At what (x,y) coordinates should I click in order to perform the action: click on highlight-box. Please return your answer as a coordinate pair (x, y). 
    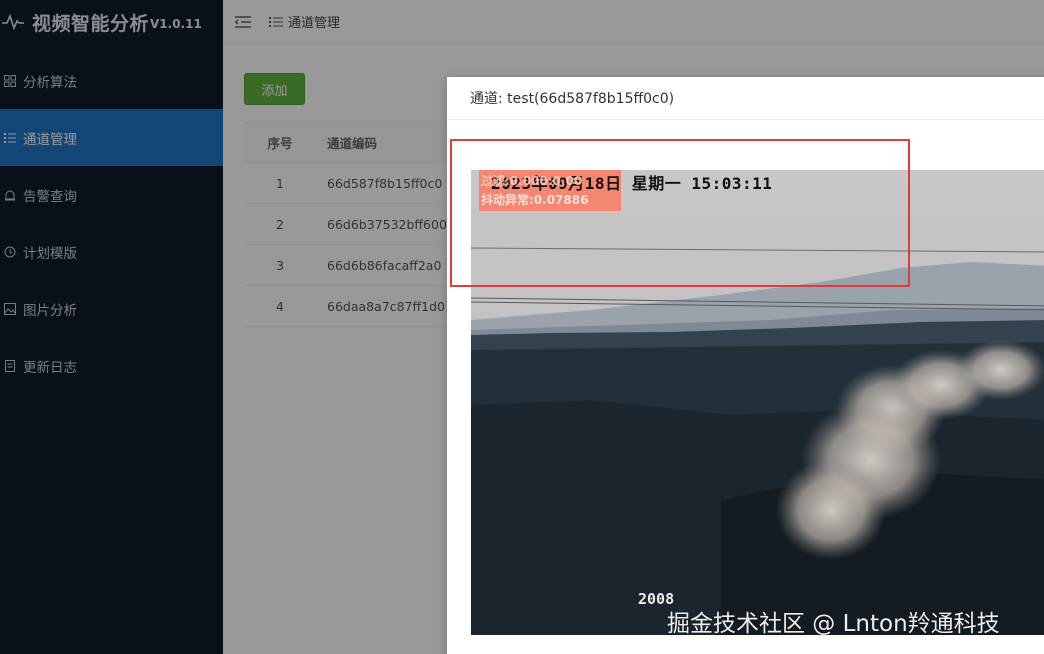
    Looking at the image, I should click on (680, 213).